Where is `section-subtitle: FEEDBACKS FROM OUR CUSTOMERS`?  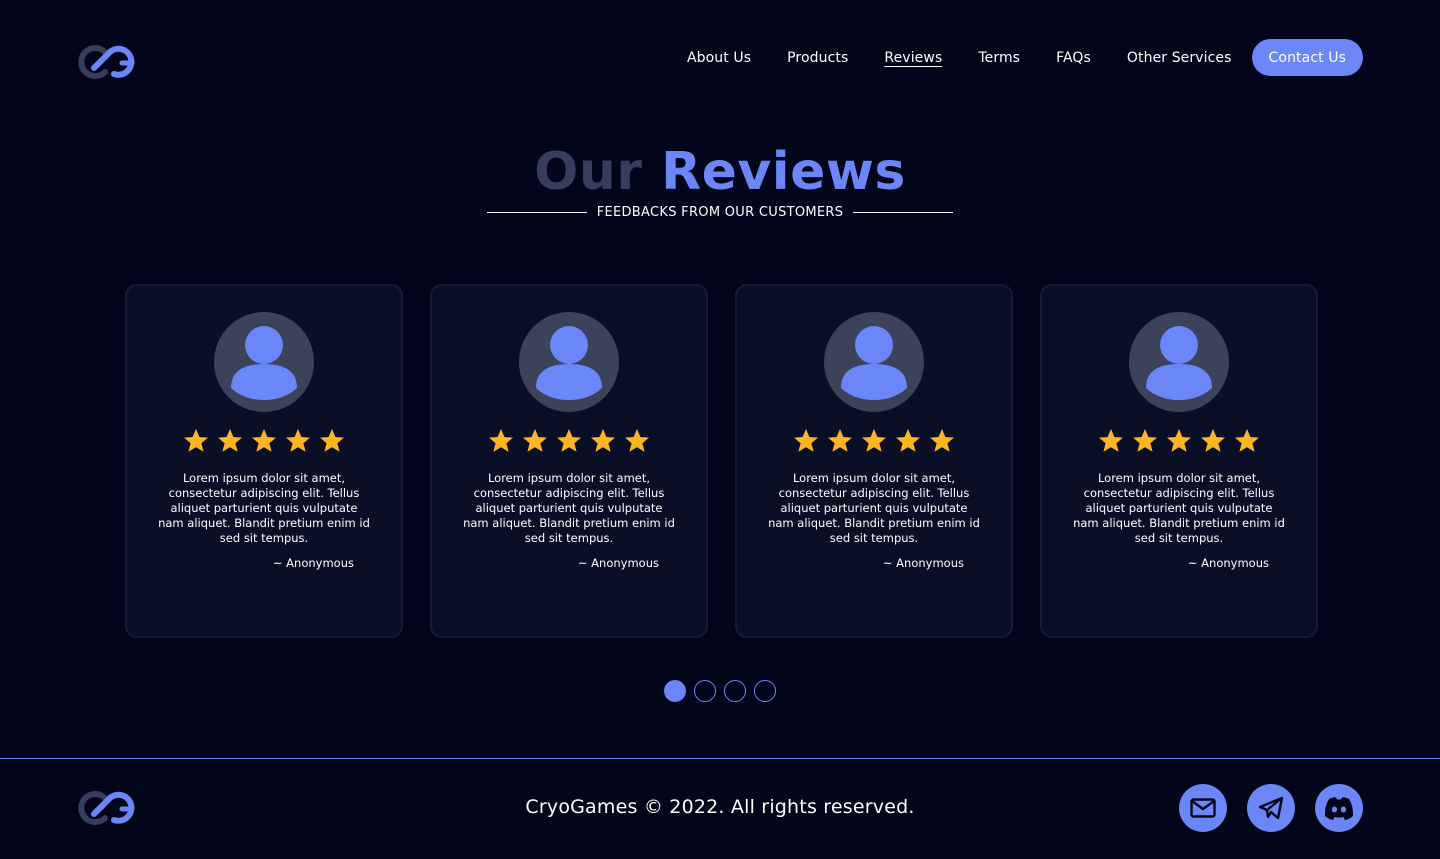 section-subtitle: FEEDBACKS FROM OUR CUSTOMERS is located at coordinates (720, 212).